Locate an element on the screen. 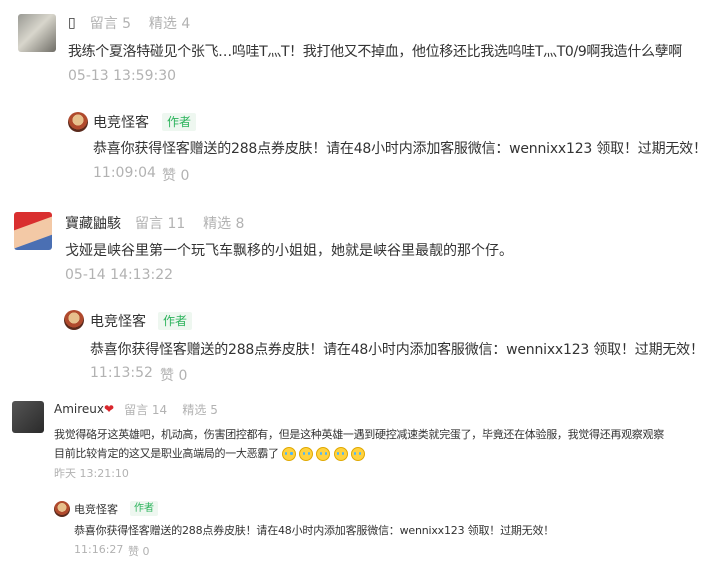  commenter-stats: 留言 14 精选 5 is located at coordinates (171, 409).